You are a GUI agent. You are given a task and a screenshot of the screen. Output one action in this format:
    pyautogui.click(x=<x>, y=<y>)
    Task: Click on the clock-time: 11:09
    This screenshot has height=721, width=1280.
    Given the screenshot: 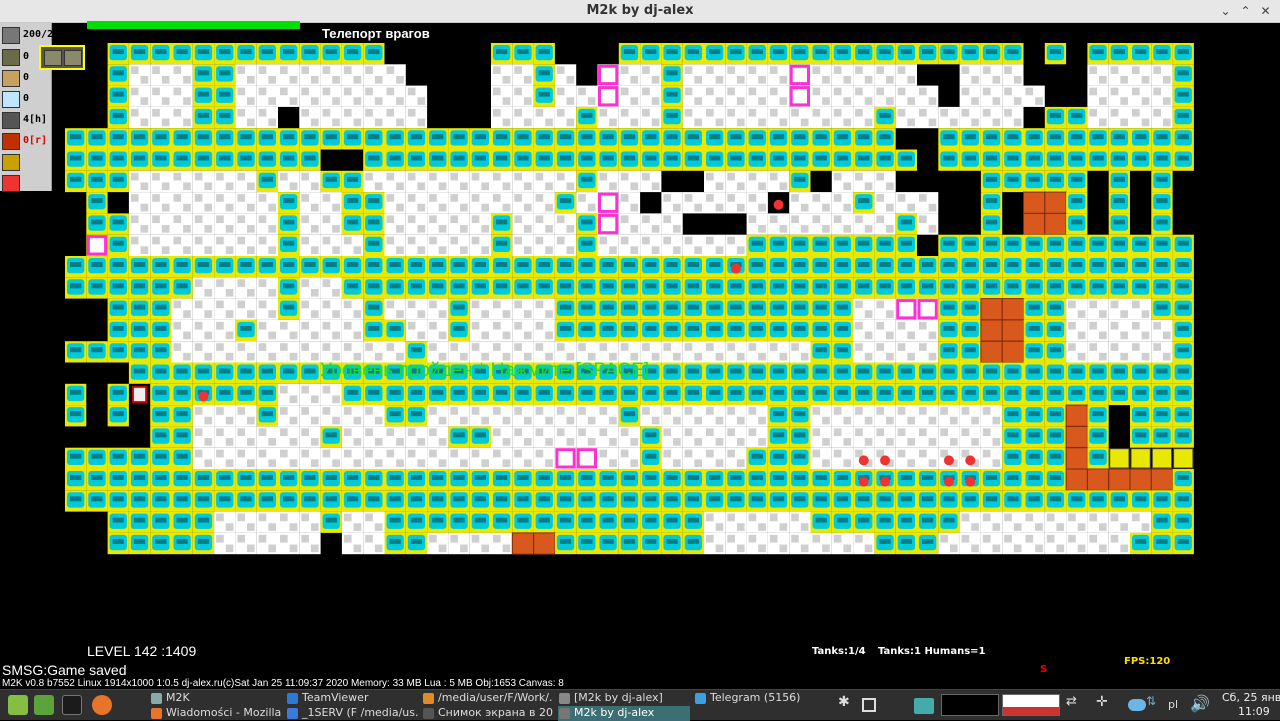 What is the action you would take?
    pyautogui.click(x=1254, y=711)
    